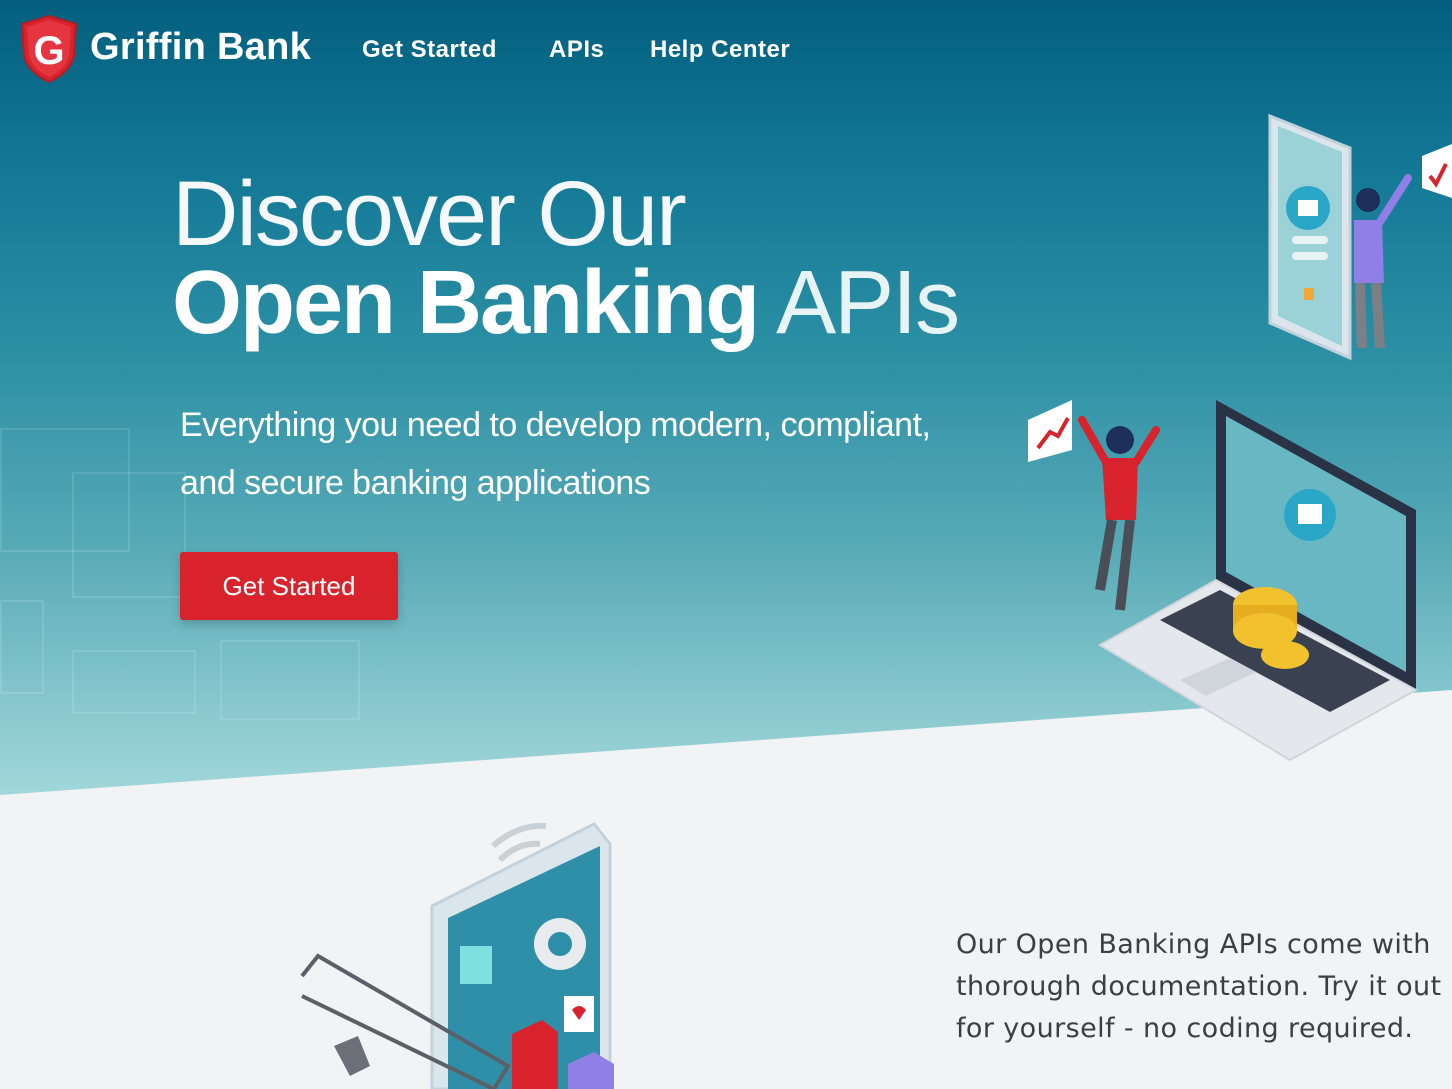 The image size is (1452, 1089). I want to click on laptop-banking-illustration, so click(1223, 581).